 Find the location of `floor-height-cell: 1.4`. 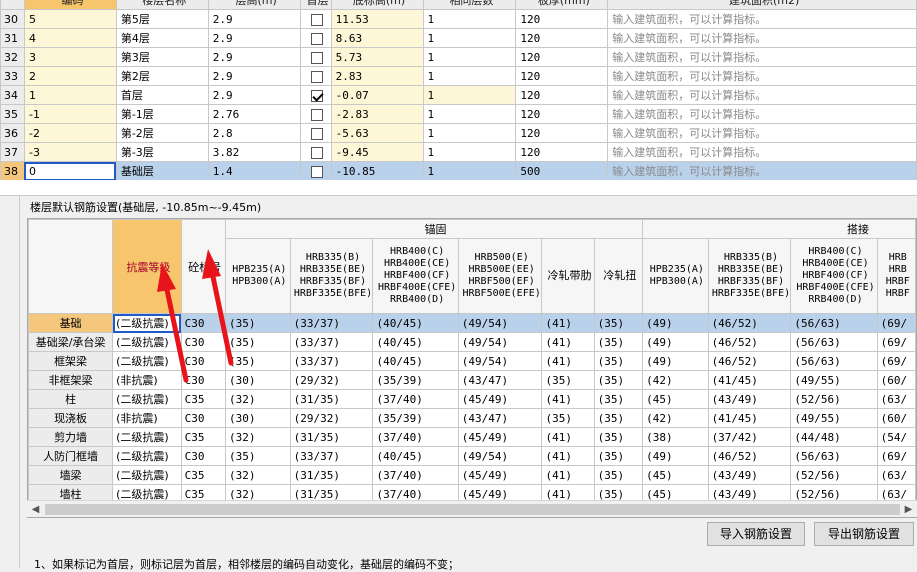

floor-height-cell: 1.4 is located at coordinates (254, 171).